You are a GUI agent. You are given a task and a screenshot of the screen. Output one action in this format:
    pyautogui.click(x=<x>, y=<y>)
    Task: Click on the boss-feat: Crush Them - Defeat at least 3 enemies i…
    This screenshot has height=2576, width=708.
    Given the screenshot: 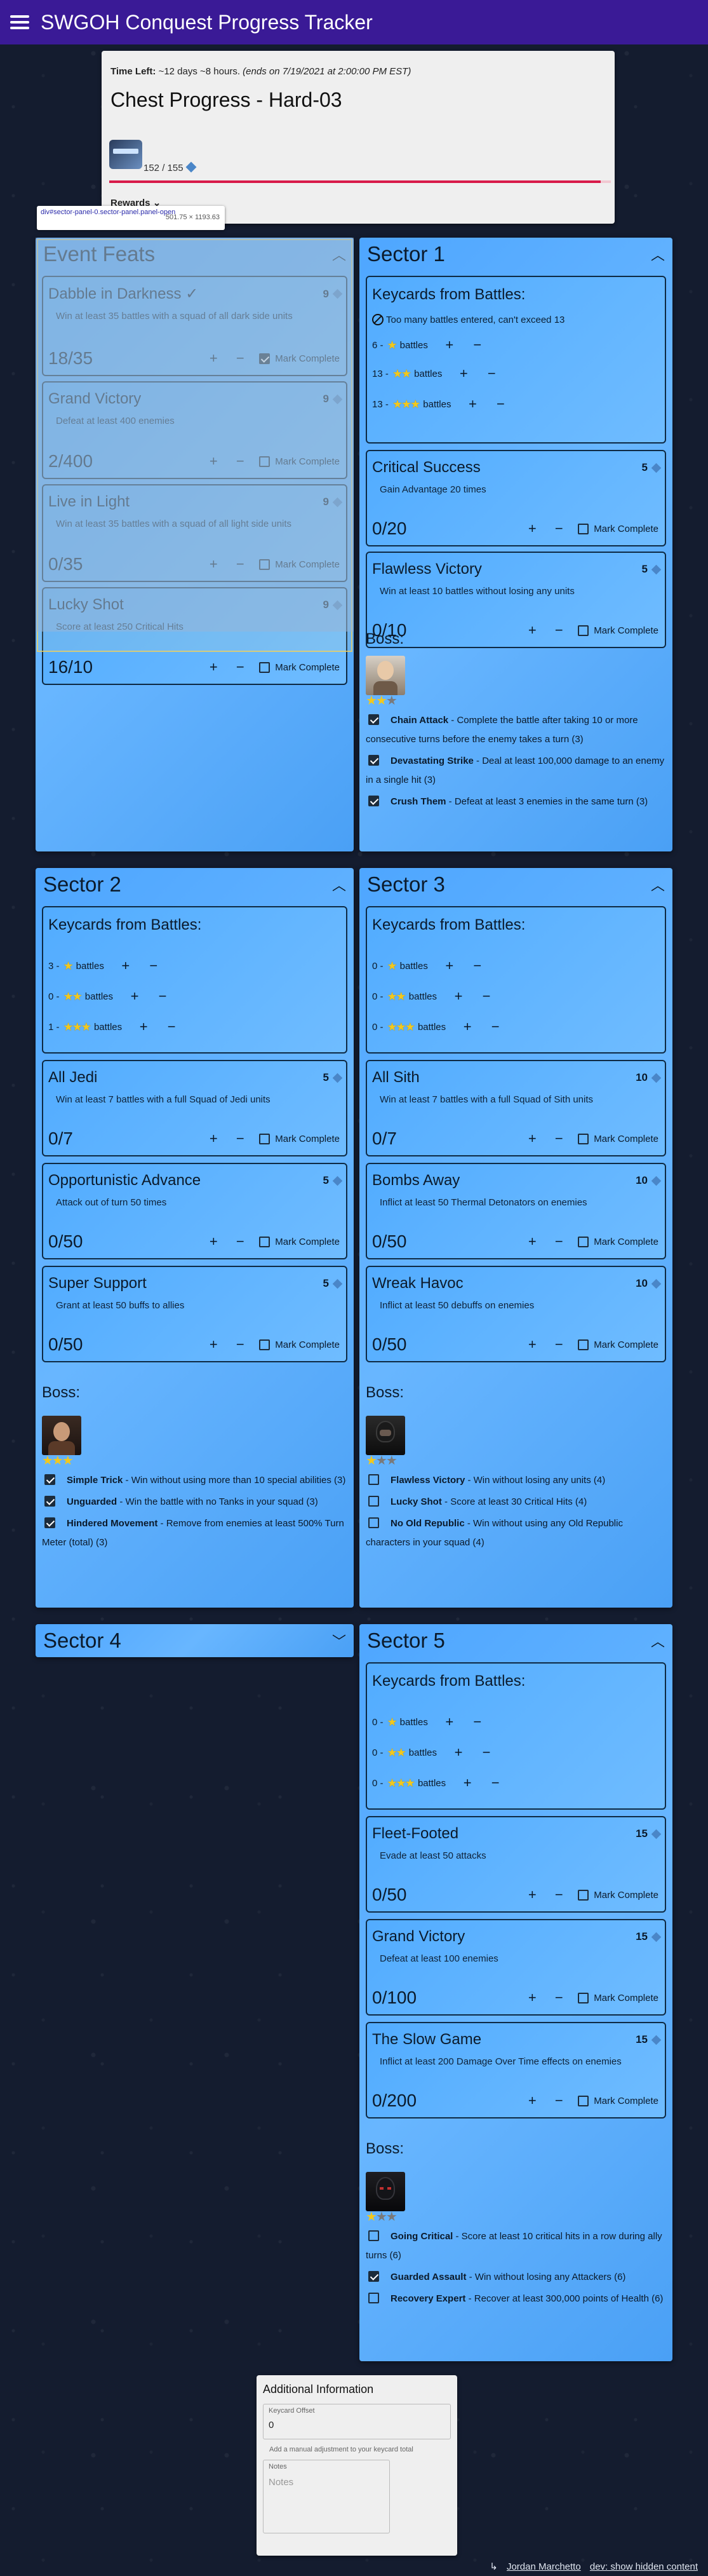 What is the action you would take?
    pyautogui.click(x=516, y=802)
    